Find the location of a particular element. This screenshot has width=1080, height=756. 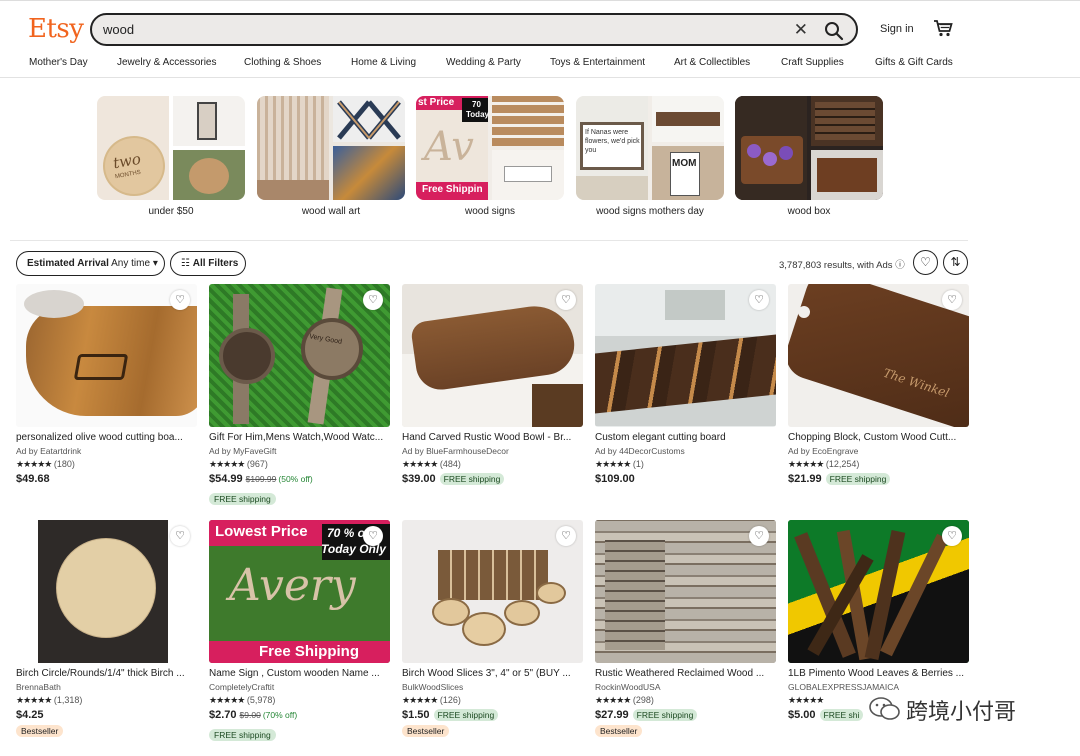

all-filters-label: All Filters is located at coordinates (215, 263).